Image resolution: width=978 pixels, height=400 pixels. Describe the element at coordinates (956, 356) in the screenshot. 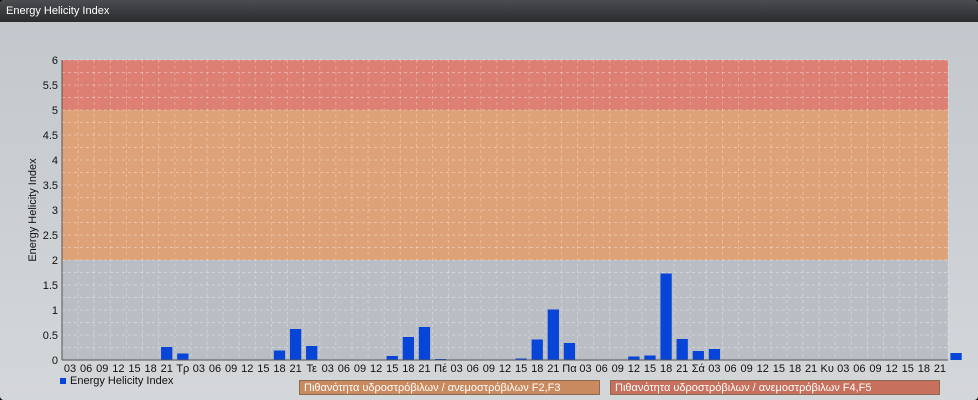

I see `bar-undefined` at that location.